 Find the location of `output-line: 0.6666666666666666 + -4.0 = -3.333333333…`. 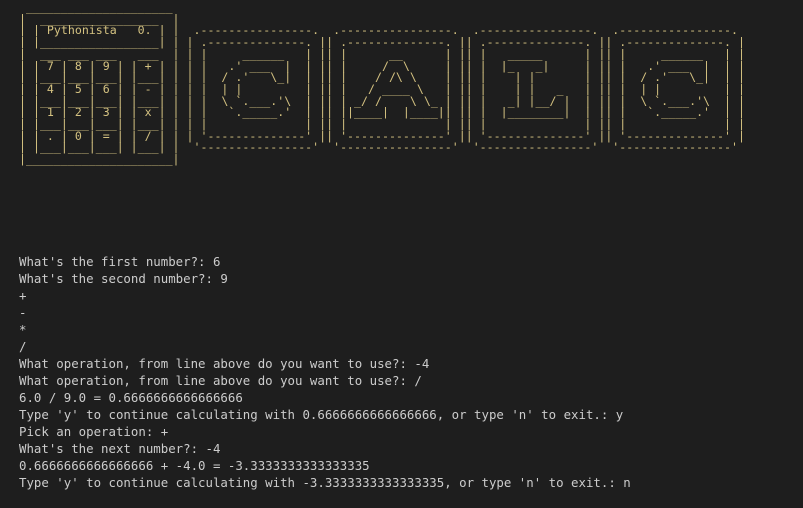

output-line: 0.6666666666666666 + -4.0 = -3.333333333… is located at coordinates (194, 465).